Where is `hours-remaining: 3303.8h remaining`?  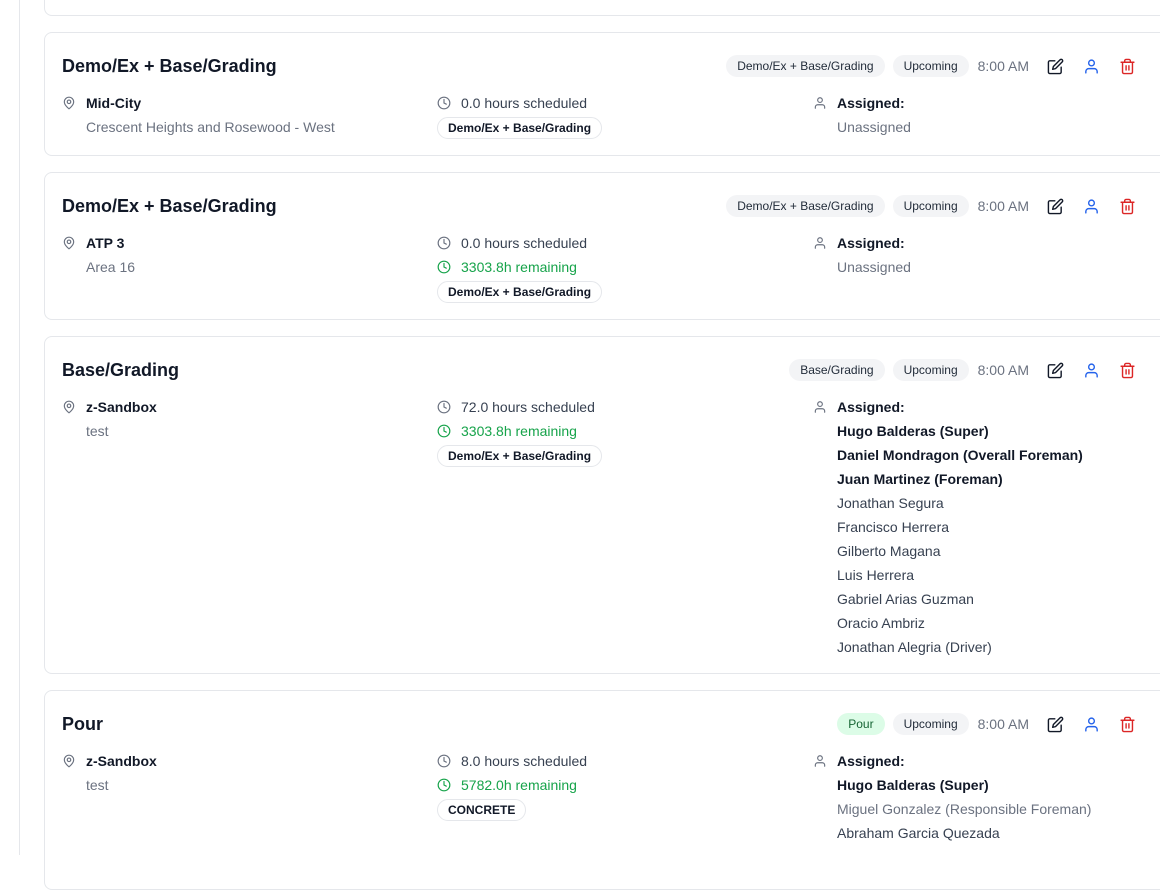
hours-remaining: 3303.8h remaining is located at coordinates (519, 431).